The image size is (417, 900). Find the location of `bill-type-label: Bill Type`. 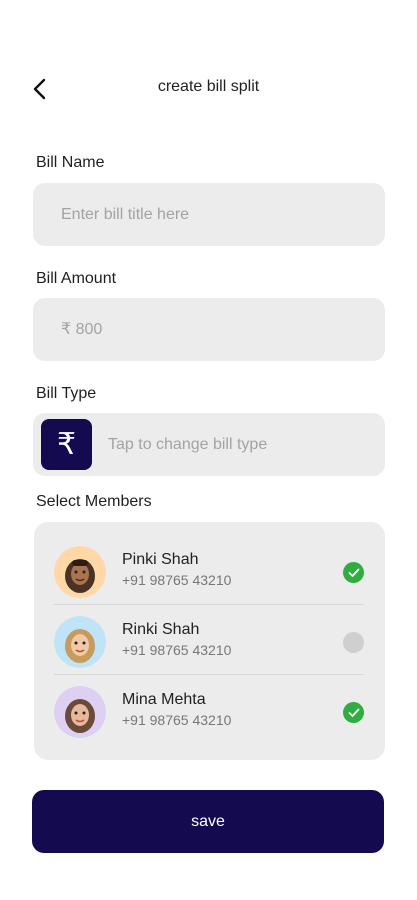

bill-type-label: Bill Type is located at coordinates (66, 393).